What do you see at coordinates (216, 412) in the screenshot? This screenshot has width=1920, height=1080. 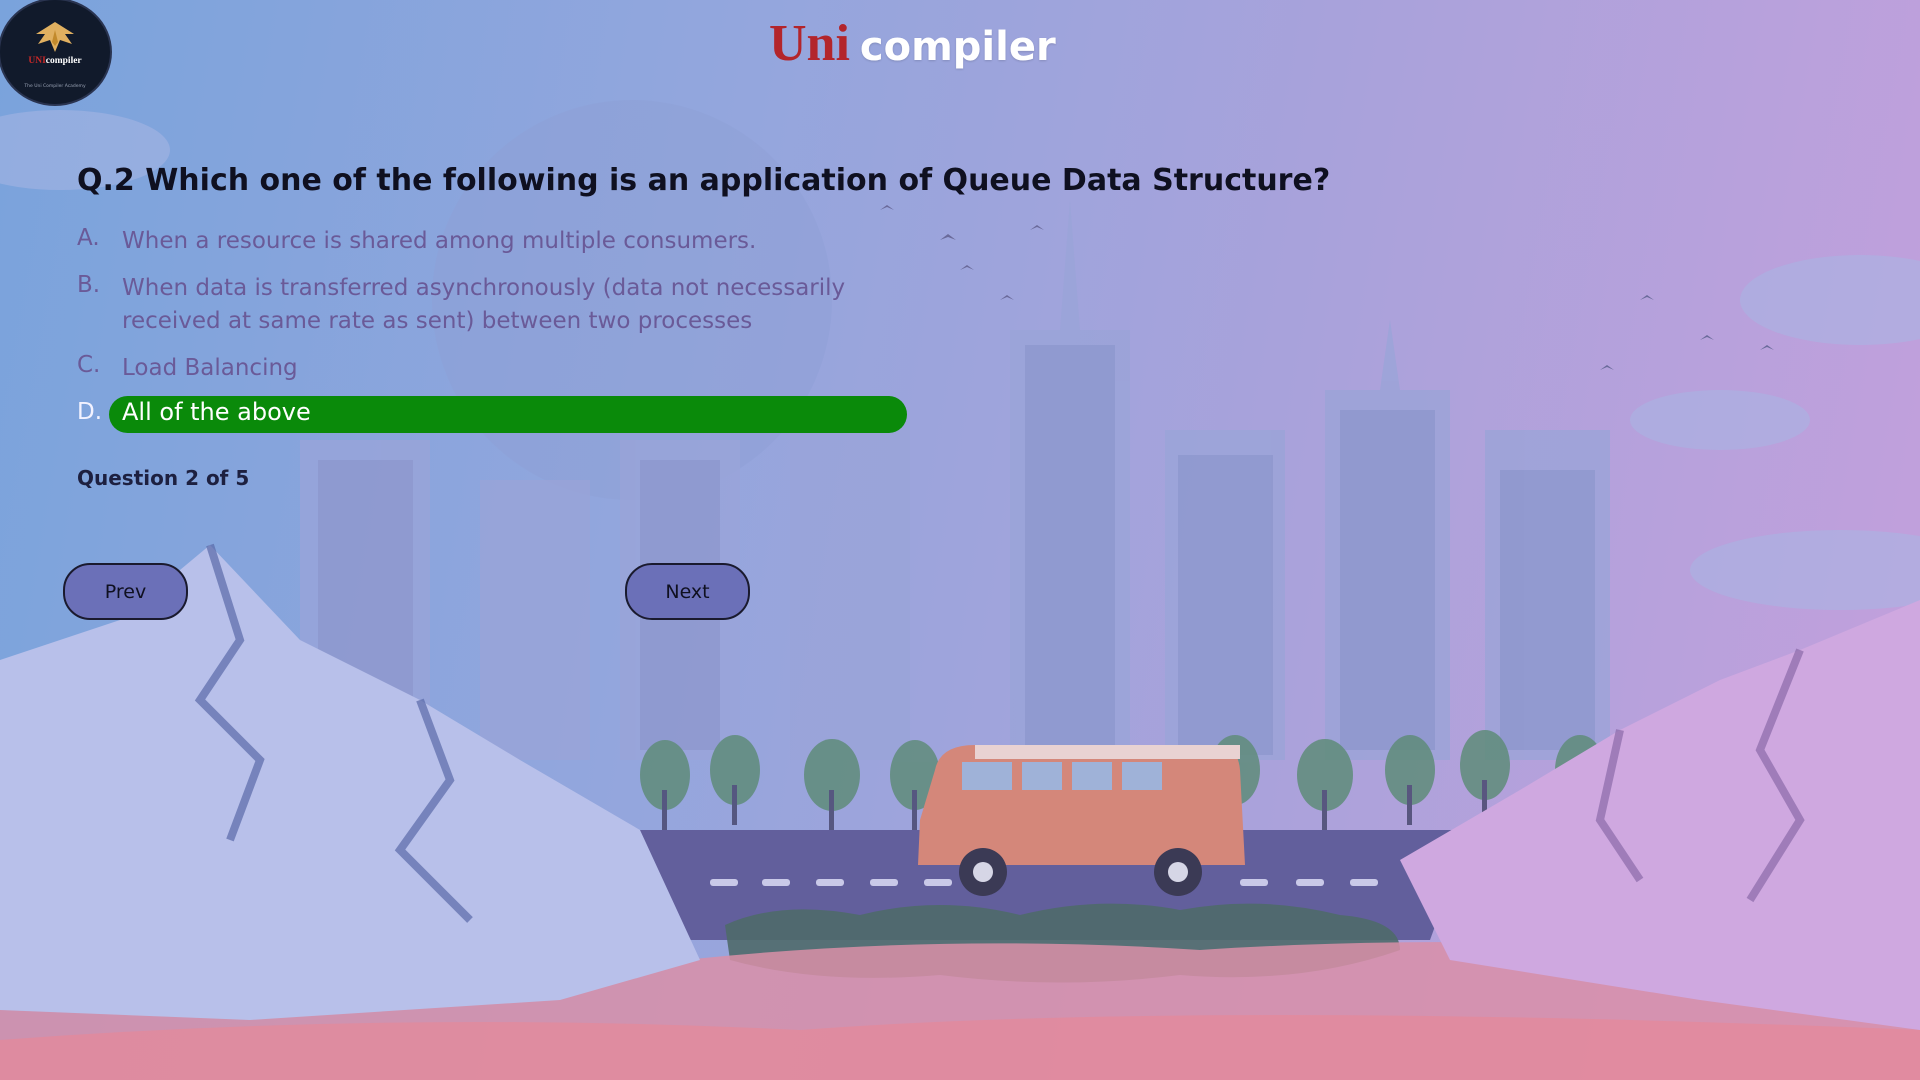 I see `option-d-text: All of the above` at bounding box center [216, 412].